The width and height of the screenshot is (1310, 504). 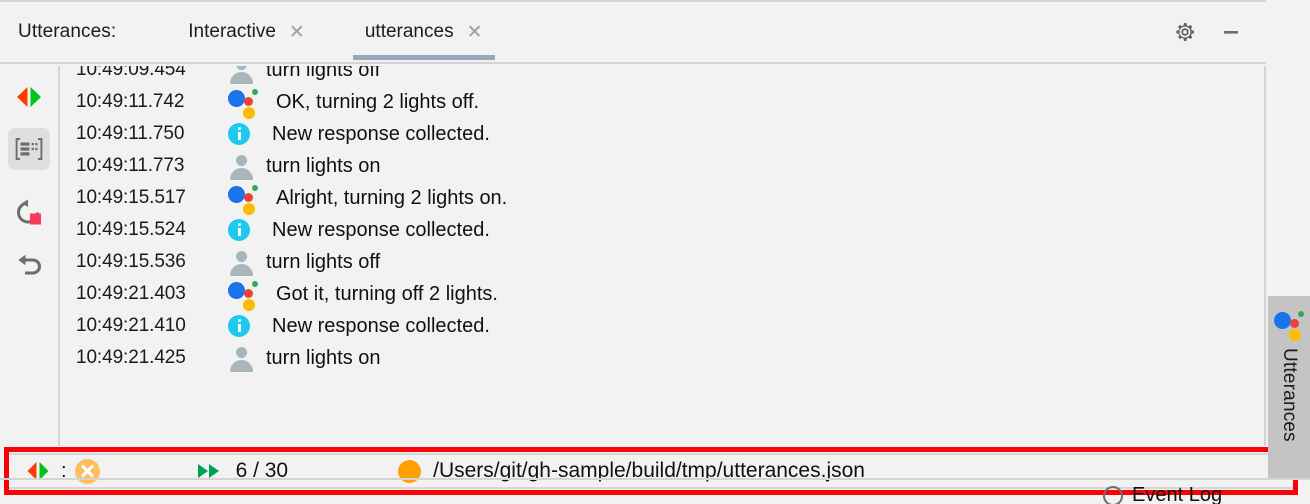 I want to click on left-toolbar, so click(x=29, y=255).